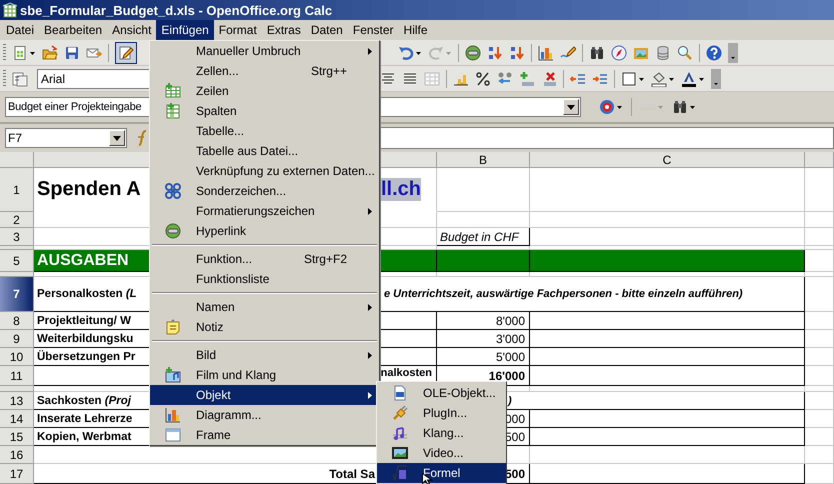  I want to click on window-title: sbe_Formular_Budget_d.xls - OpenOffice.org Calc, so click(176, 10).